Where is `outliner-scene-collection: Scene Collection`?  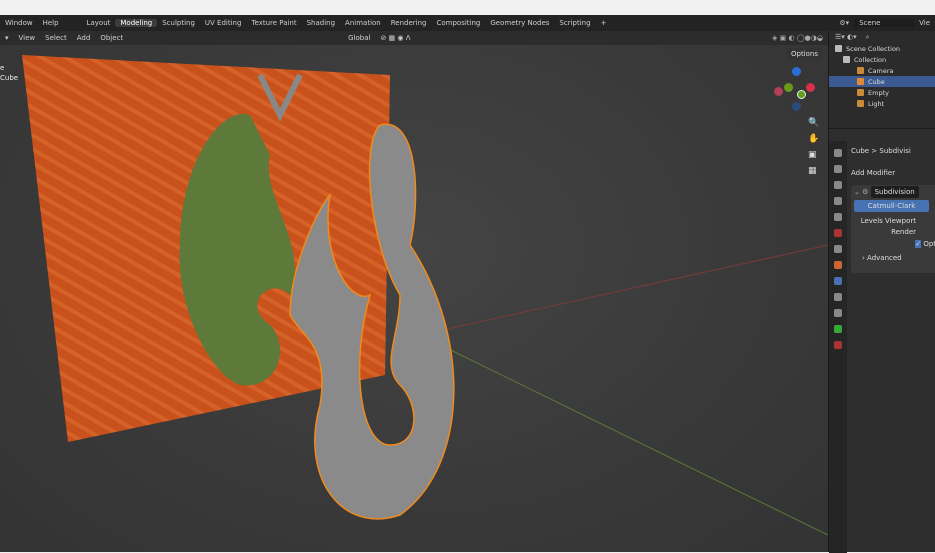 outliner-scene-collection: Scene Collection is located at coordinates (882, 48).